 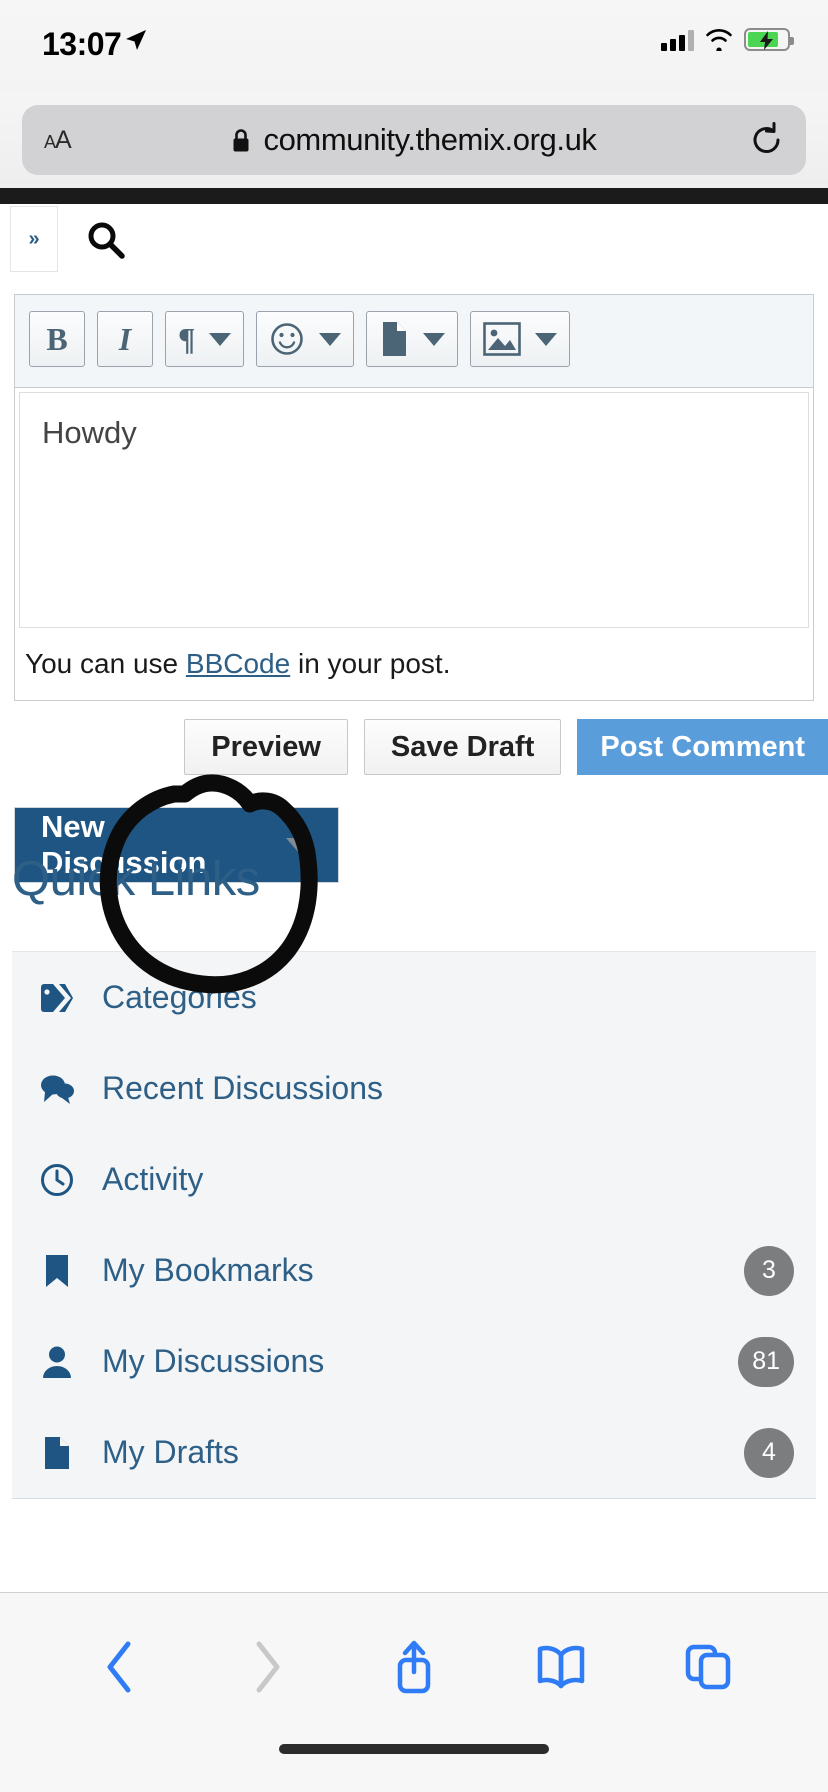 I want to click on safari-url-bar-container: AA community.themix.org.uk, so click(x=414, y=140).